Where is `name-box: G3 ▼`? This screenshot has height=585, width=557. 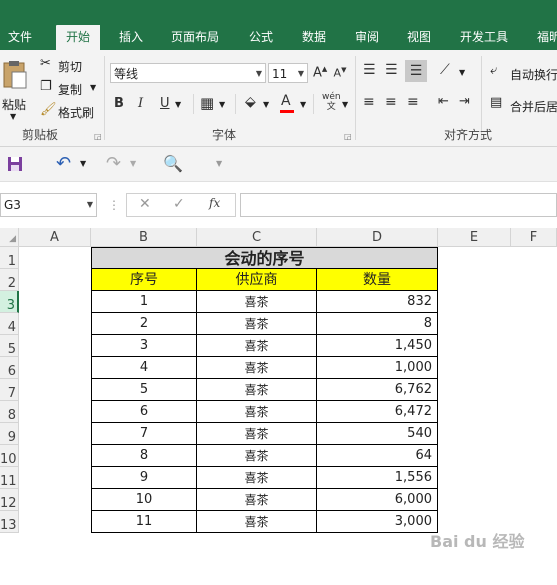
name-box: G3 ▼ is located at coordinates (48, 205).